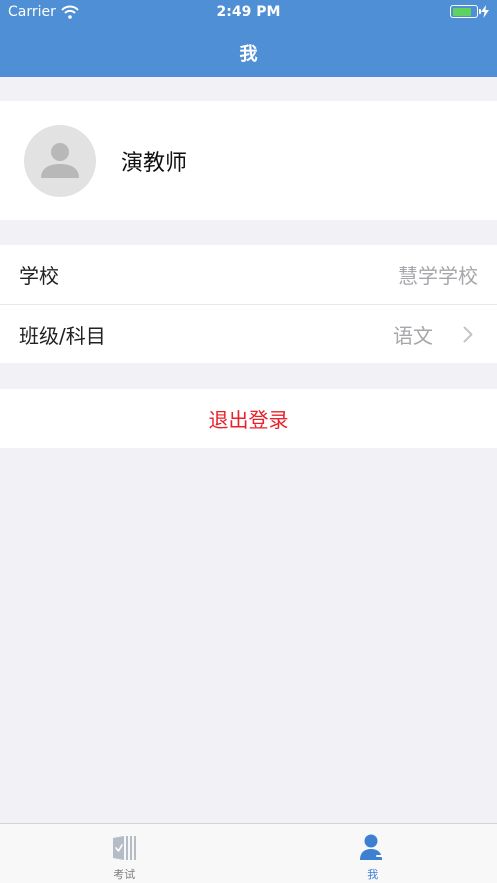  Describe the element at coordinates (248, 54) in the screenshot. I see `page-title: 我` at that location.